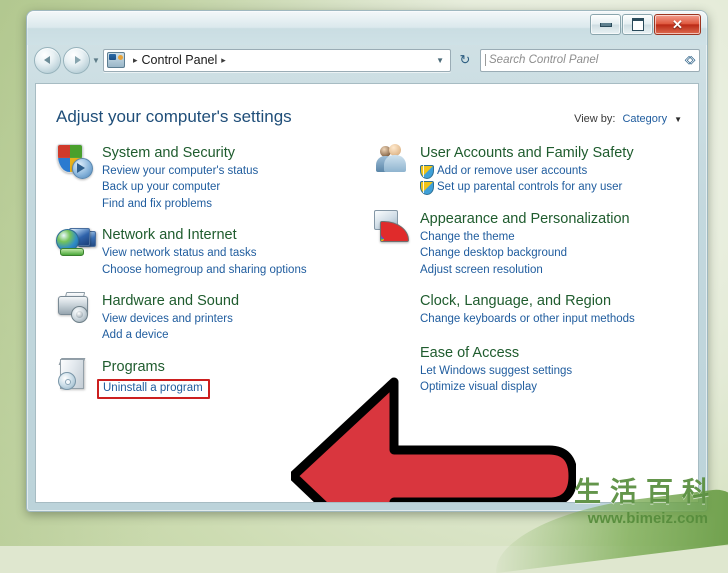  Describe the element at coordinates (76, 245) in the screenshot. I see `globe-network-icon` at that location.